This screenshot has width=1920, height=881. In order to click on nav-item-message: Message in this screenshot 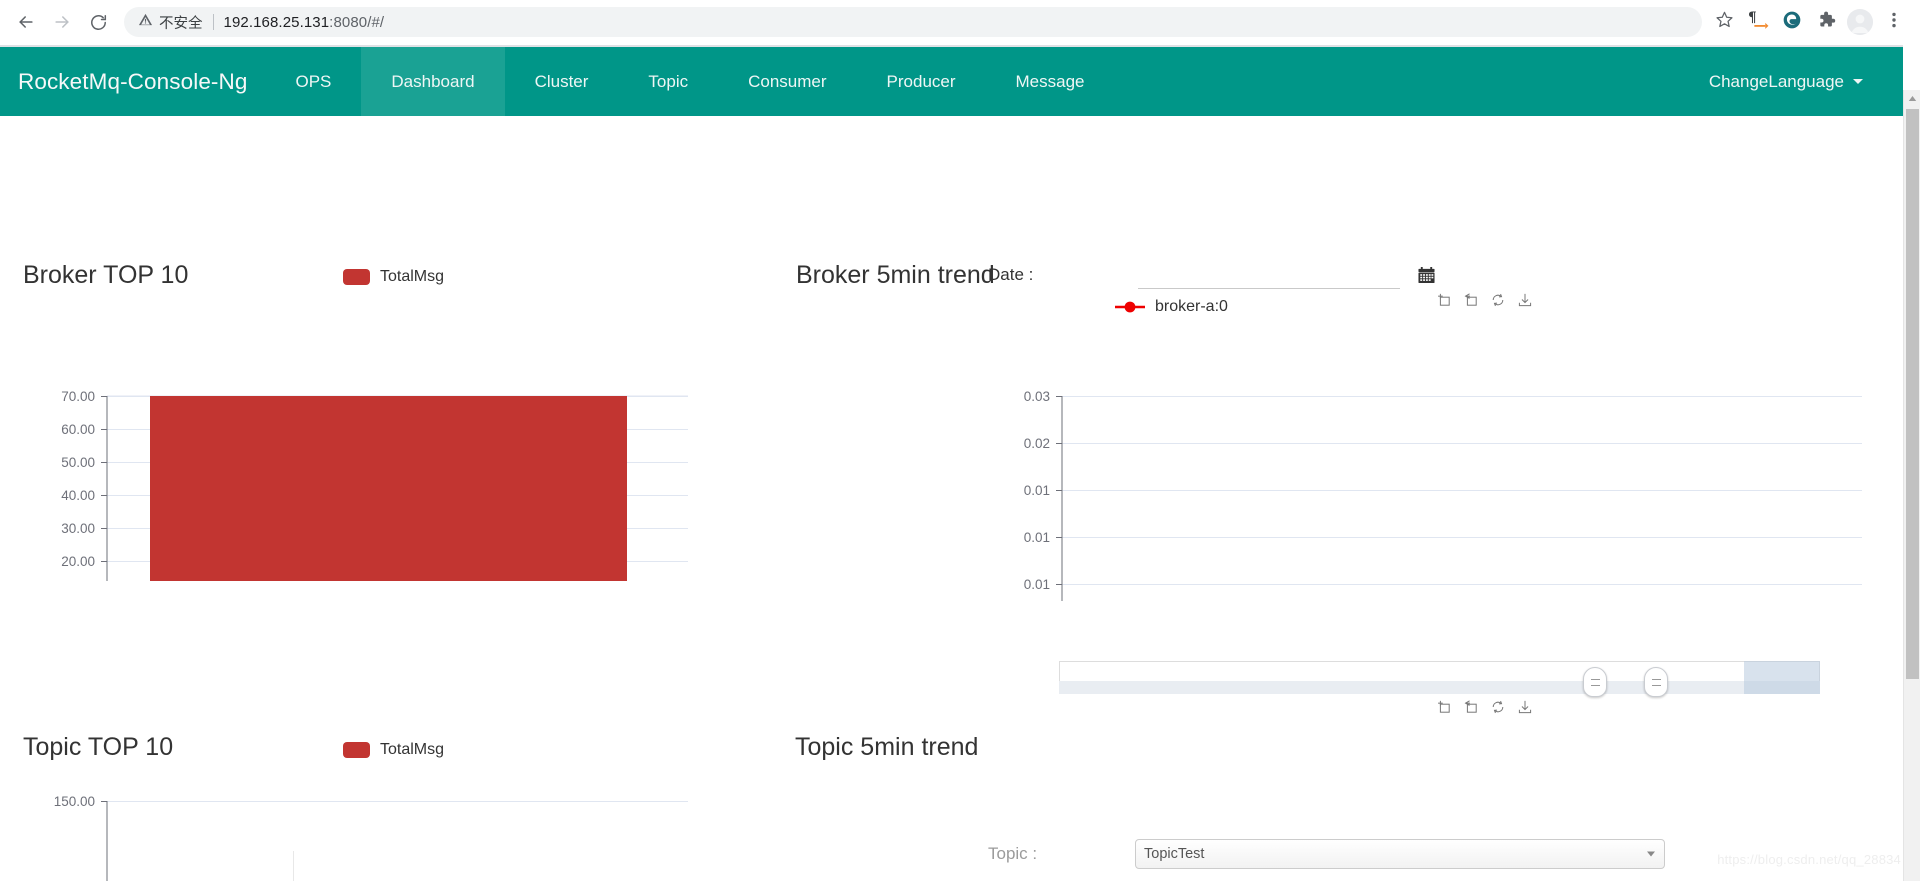, I will do `click(1050, 81)`.